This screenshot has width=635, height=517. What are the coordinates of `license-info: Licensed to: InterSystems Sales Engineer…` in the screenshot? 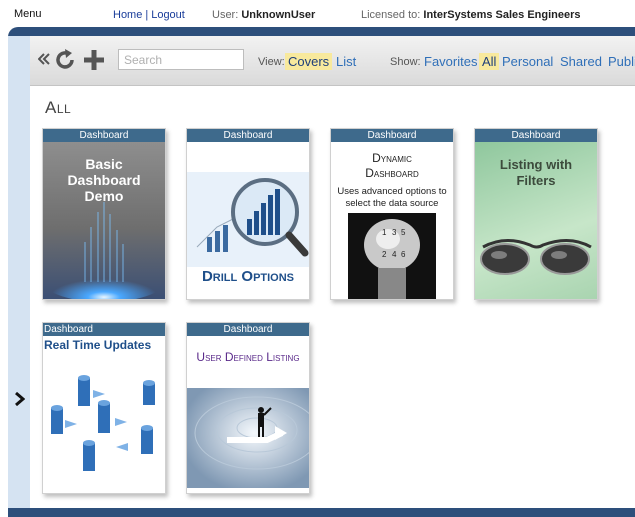 It's located at (471, 15).